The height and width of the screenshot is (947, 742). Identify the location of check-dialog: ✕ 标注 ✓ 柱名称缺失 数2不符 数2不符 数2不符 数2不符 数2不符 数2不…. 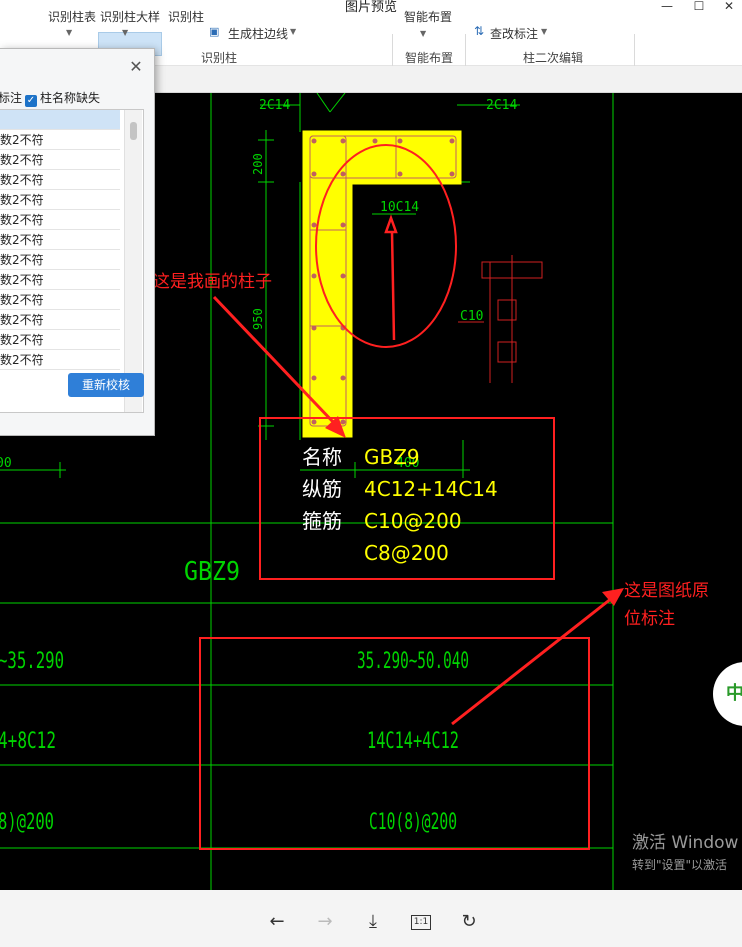
(77, 242).